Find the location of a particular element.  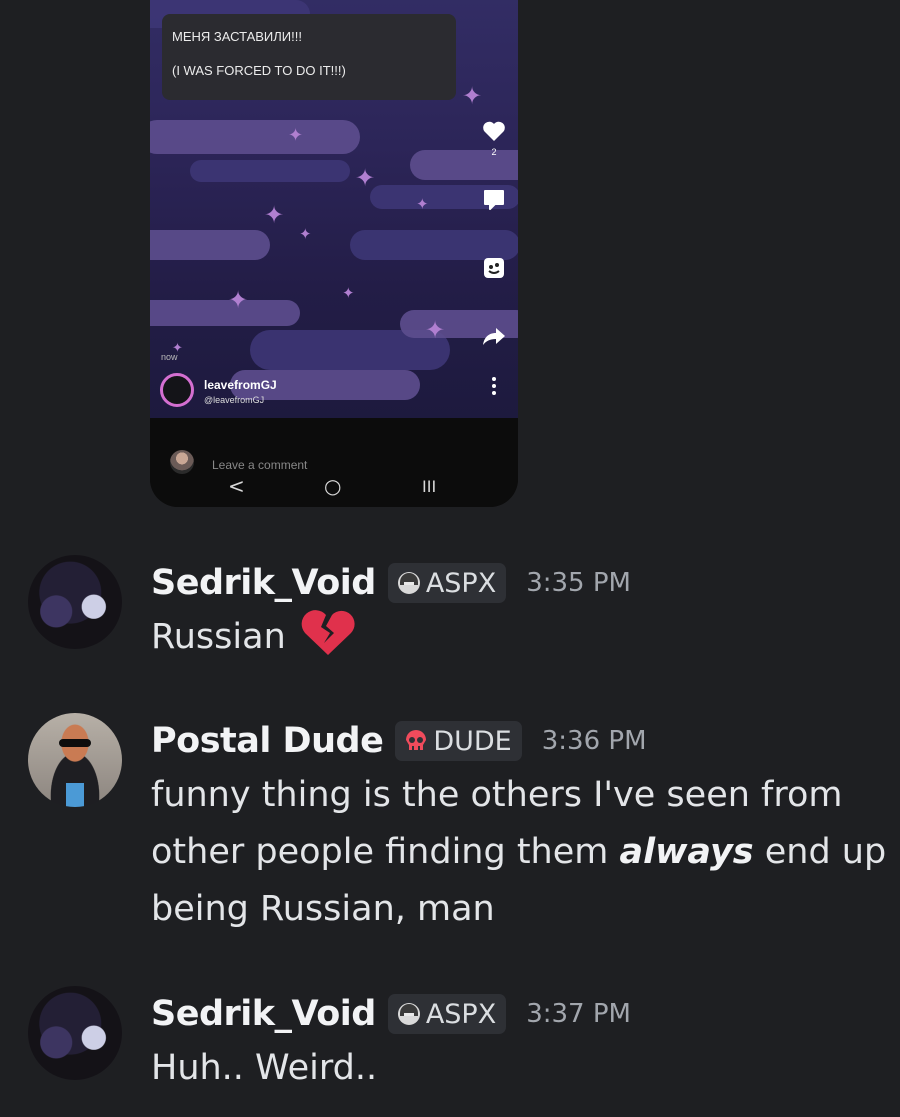

comment-icon is located at coordinates (494, 200).